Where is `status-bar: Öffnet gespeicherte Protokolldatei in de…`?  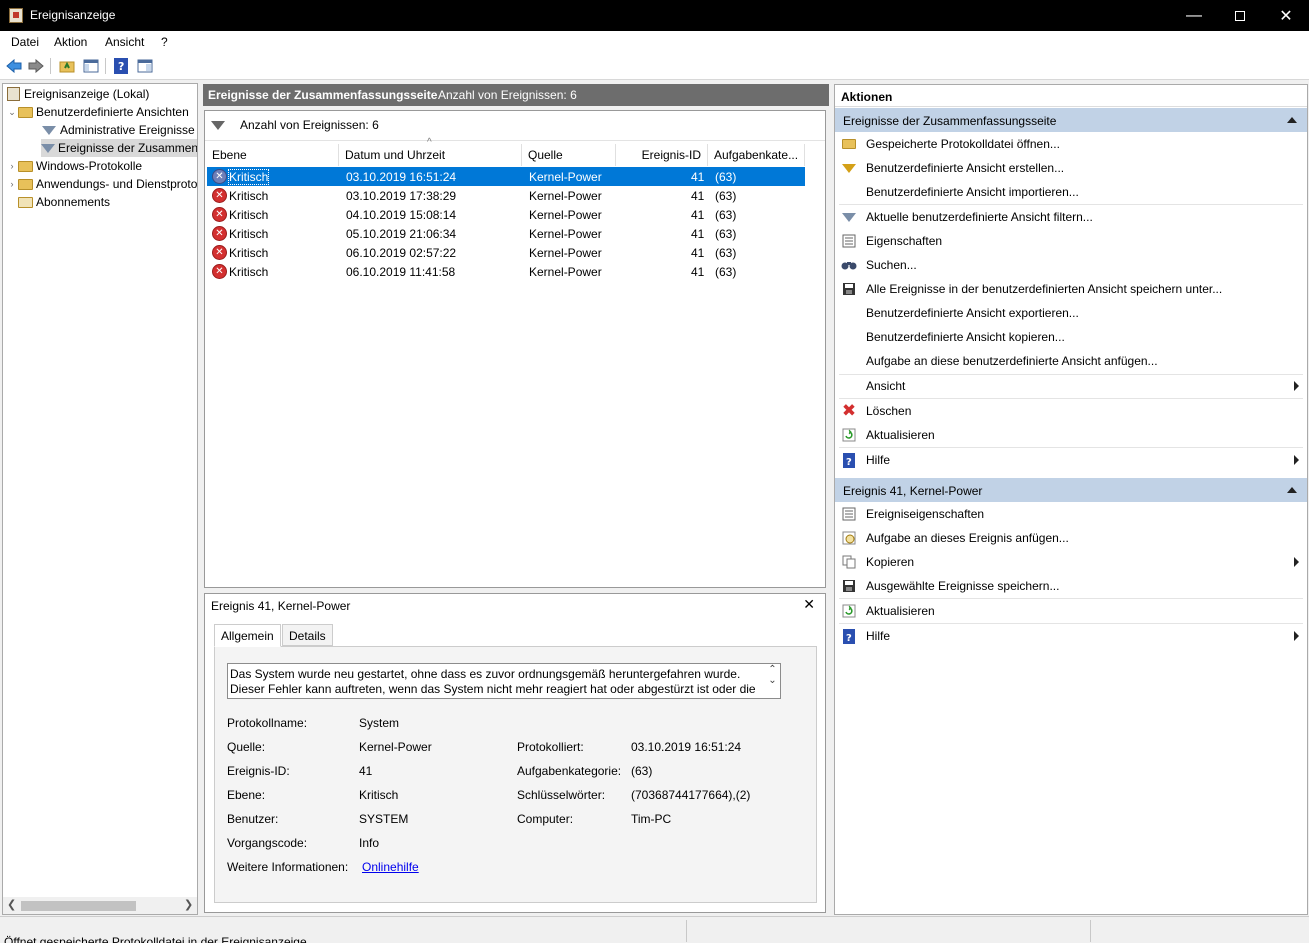
status-bar: Öffnet gespeicherte Protokolldatei in de… is located at coordinates (654, 929).